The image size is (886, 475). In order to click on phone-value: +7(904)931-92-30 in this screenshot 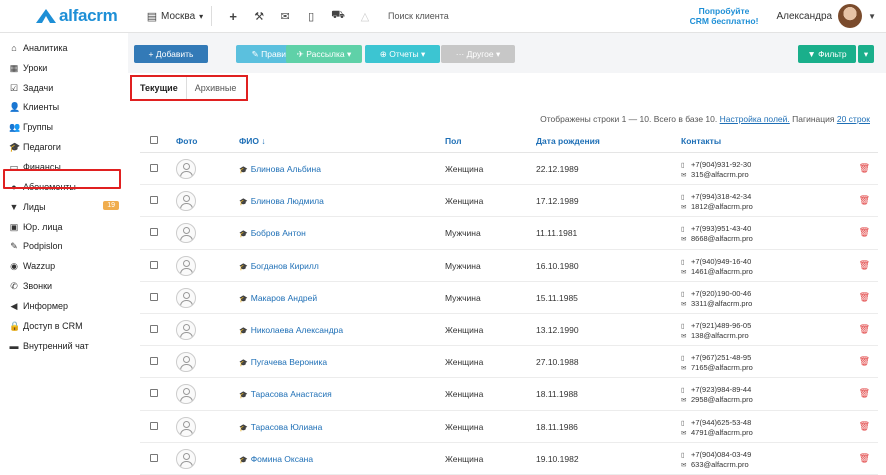, I will do `click(721, 164)`.